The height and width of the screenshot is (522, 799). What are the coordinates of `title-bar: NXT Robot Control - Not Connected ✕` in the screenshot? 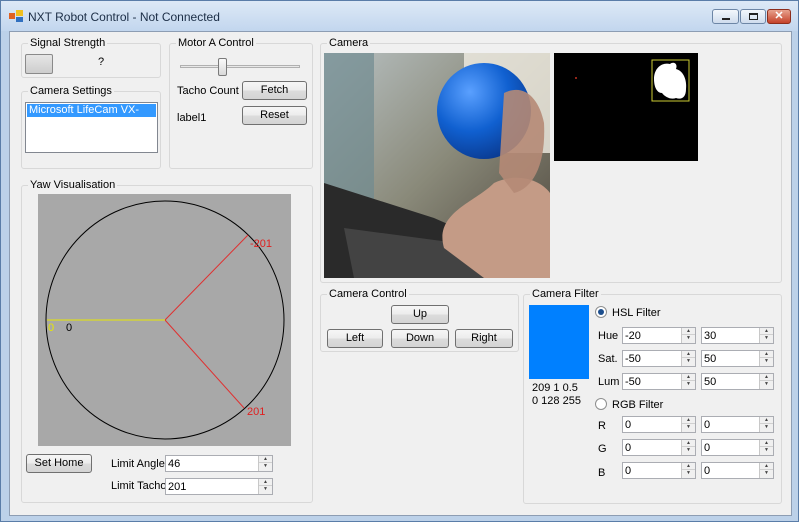 It's located at (399, 16).